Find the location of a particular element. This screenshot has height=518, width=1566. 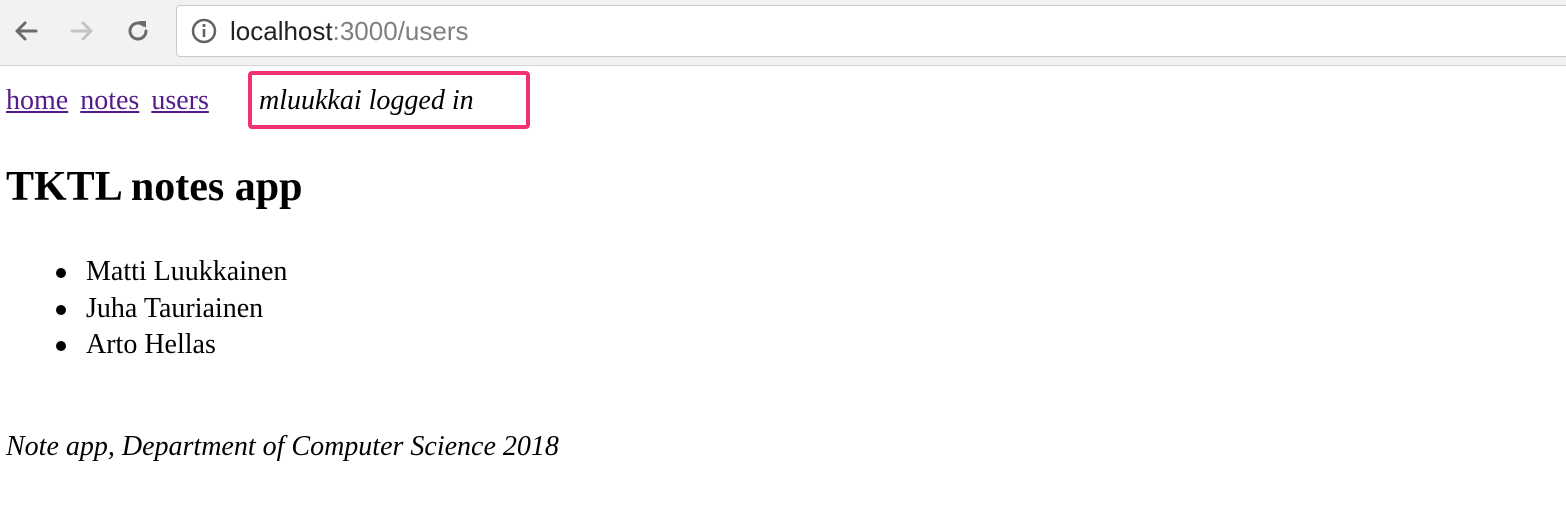

reload-button is located at coordinates (138, 31).